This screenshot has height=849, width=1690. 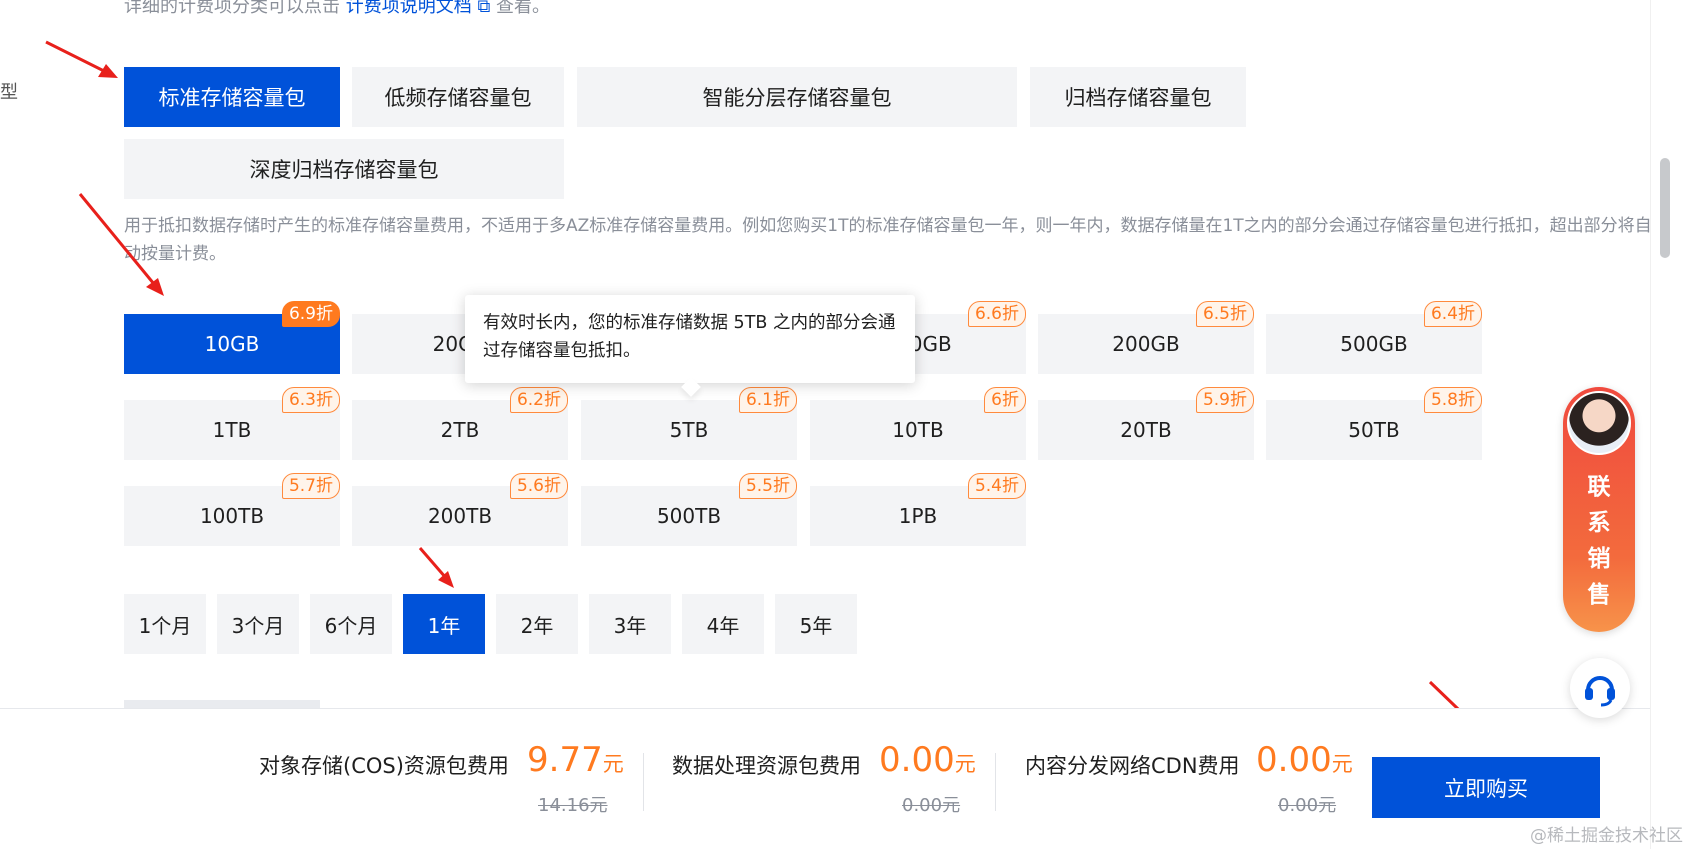 I want to click on data-processing-fee-label: 数据处理资源包费用, so click(x=766, y=766).